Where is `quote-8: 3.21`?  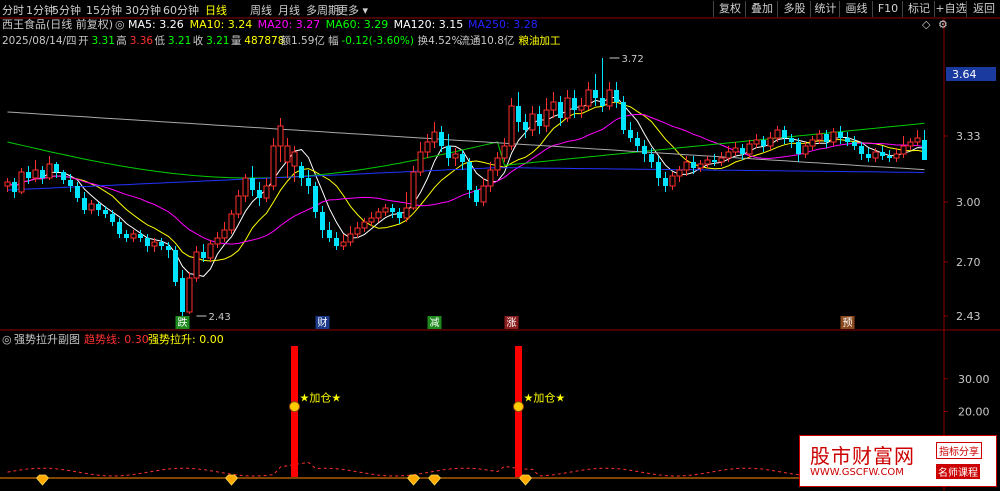 quote-8: 3.21 is located at coordinates (217, 41).